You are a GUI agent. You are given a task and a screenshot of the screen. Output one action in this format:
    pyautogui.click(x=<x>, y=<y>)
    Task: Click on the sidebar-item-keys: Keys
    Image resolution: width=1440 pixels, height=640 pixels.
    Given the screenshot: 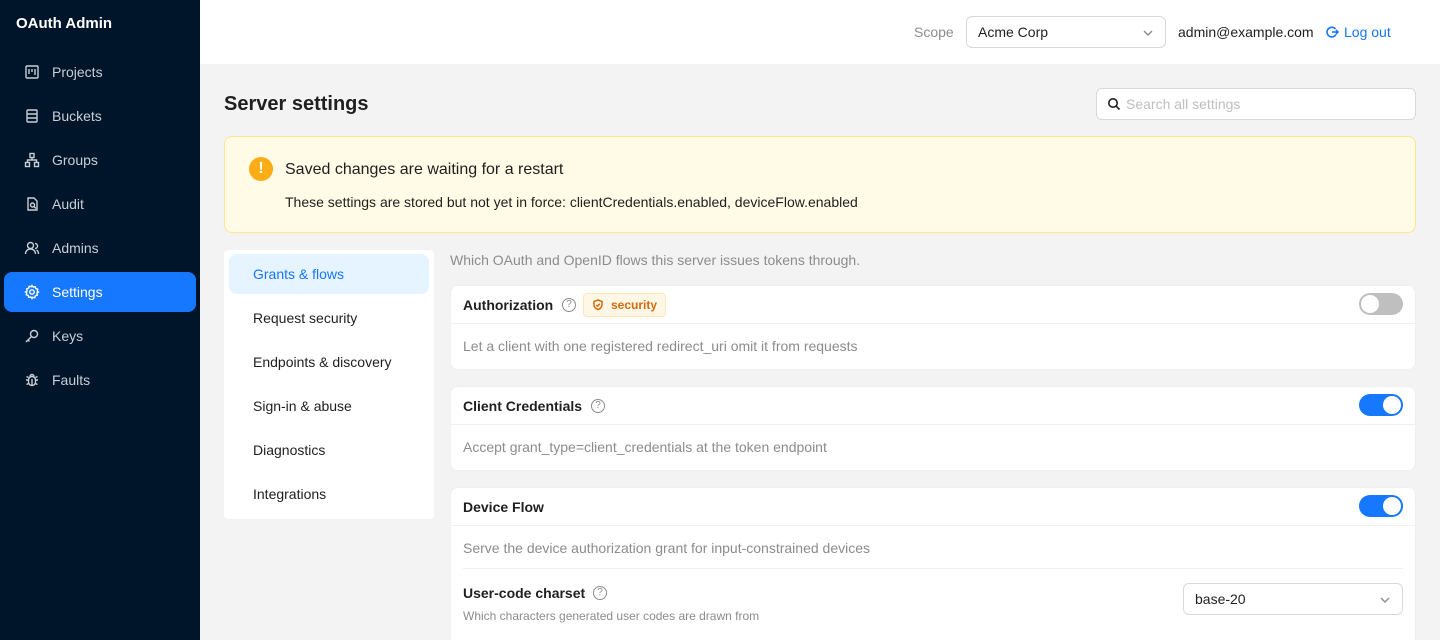 What is the action you would take?
    pyautogui.click(x=100, y=336)
    